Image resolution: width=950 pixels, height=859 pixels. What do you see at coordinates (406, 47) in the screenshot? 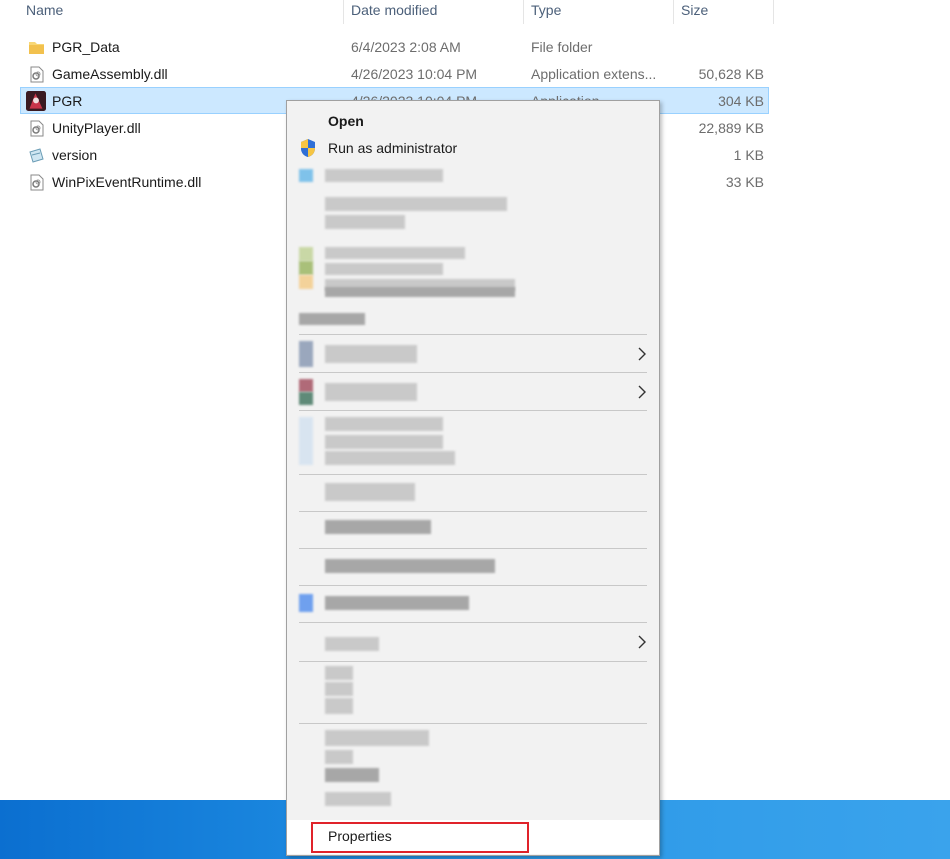
I see `file-date: 6/4/2023 2:08 AM` at bounding box center [406, 47].